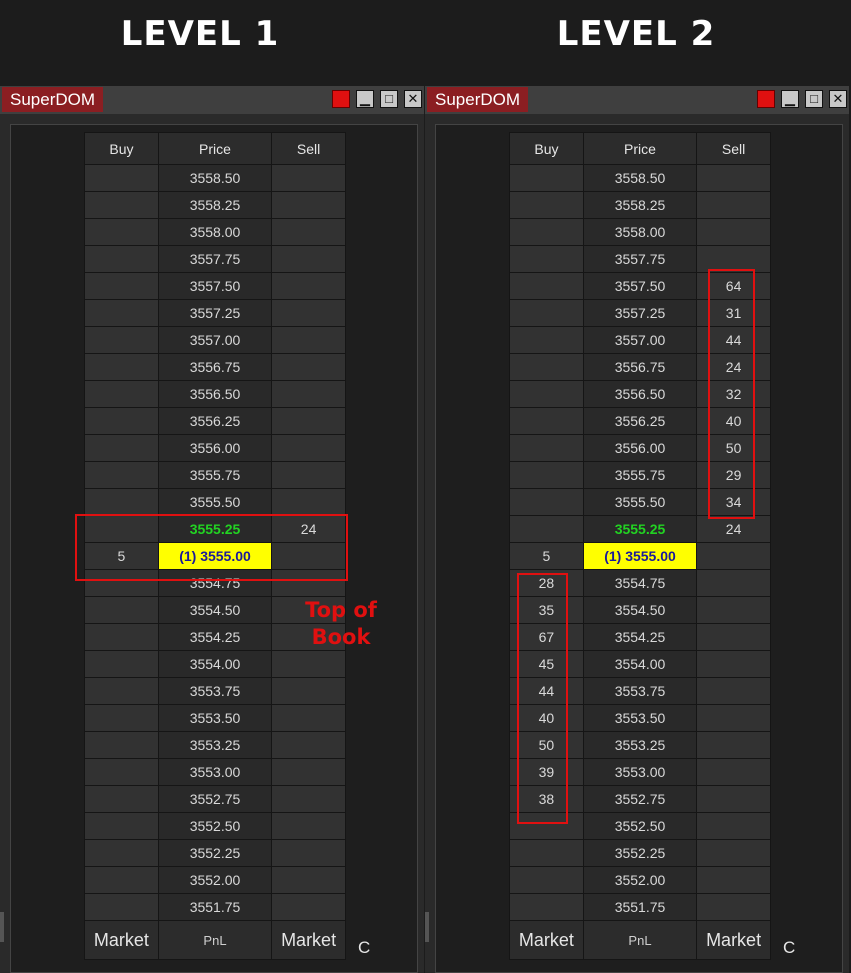  Describe the element at coordinates (733, 529) in the screenshot. I see `sell-cell: 24` at that location.